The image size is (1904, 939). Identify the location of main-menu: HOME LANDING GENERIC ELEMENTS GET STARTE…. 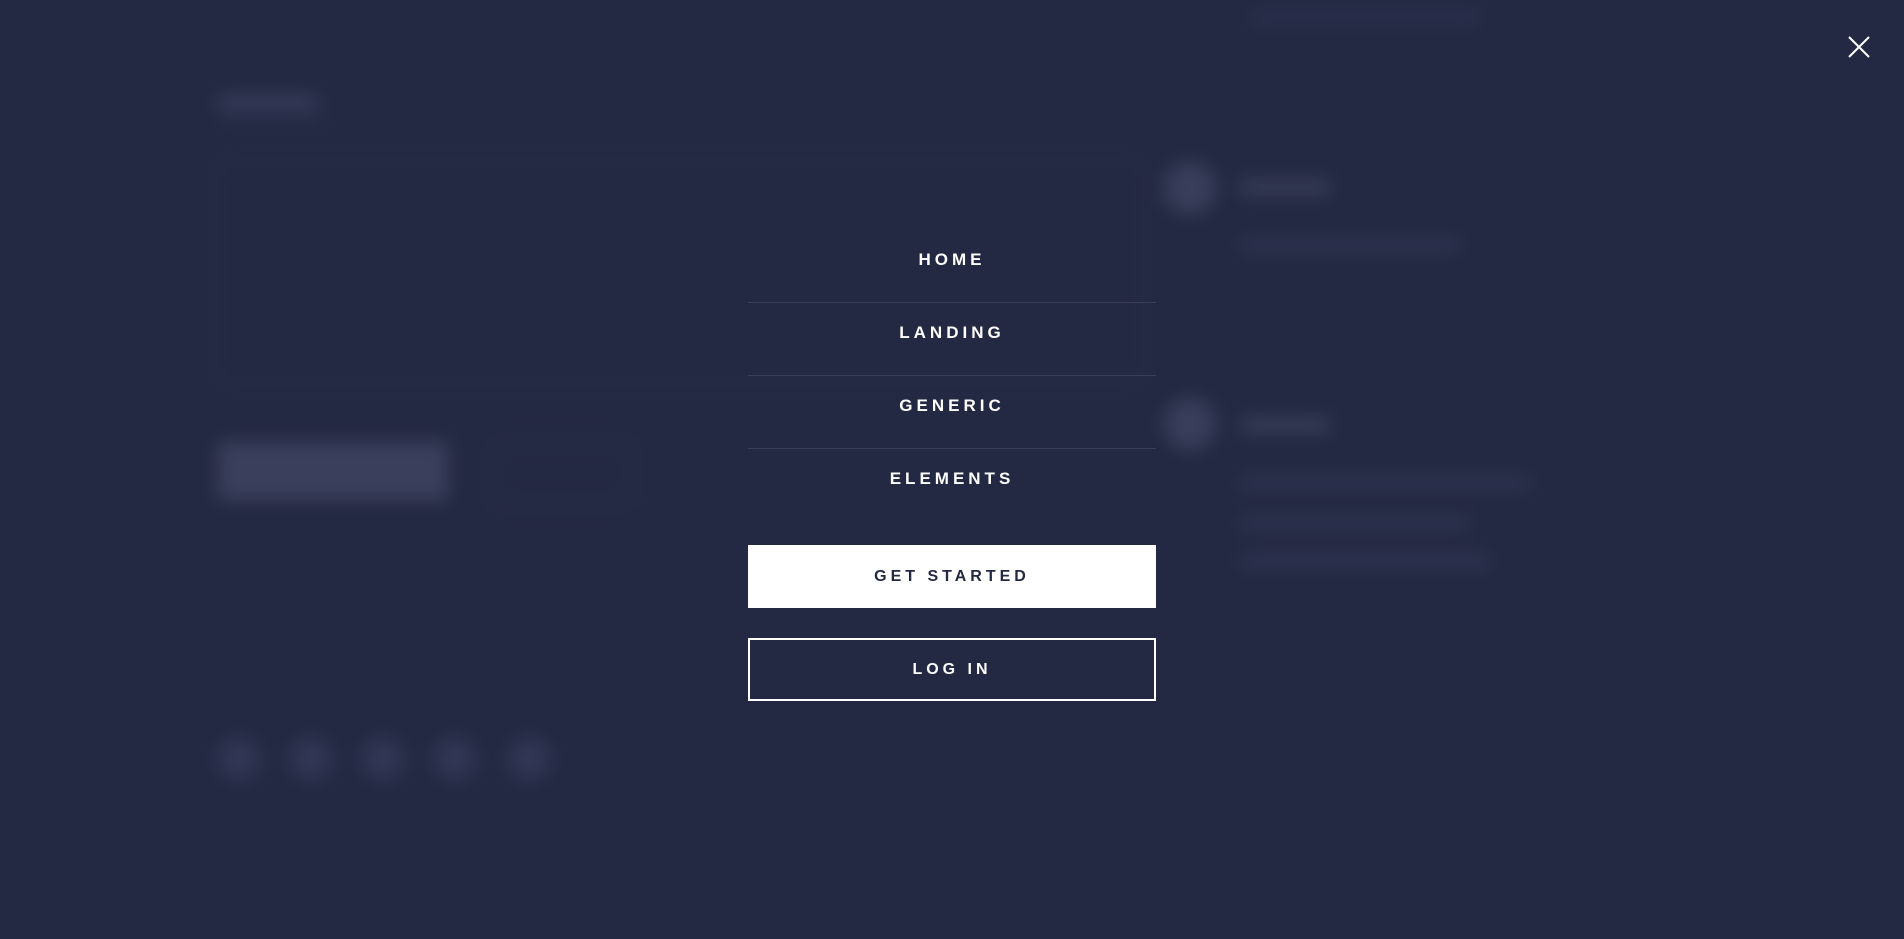
(952, 465).